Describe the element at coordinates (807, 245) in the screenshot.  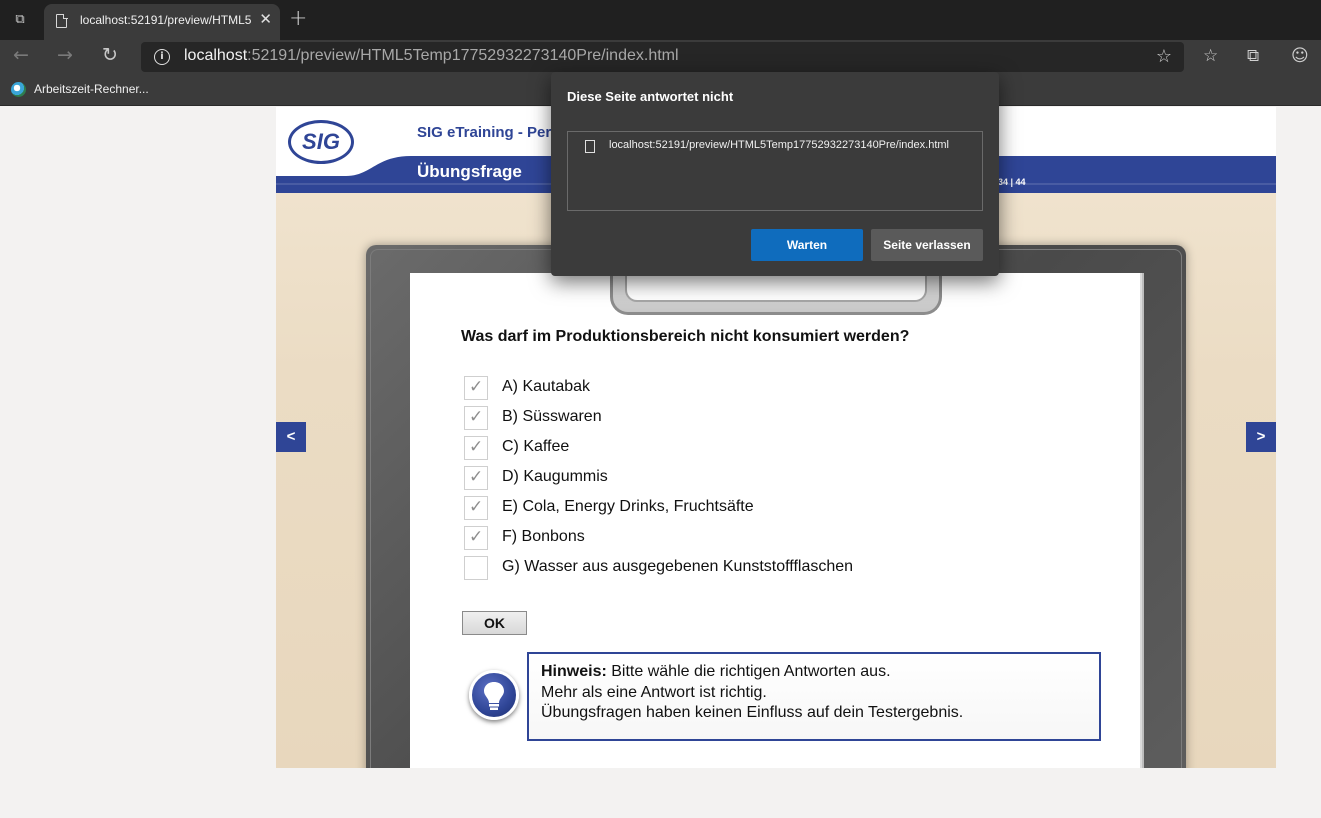
I see `wait-button: Warten` at that location.